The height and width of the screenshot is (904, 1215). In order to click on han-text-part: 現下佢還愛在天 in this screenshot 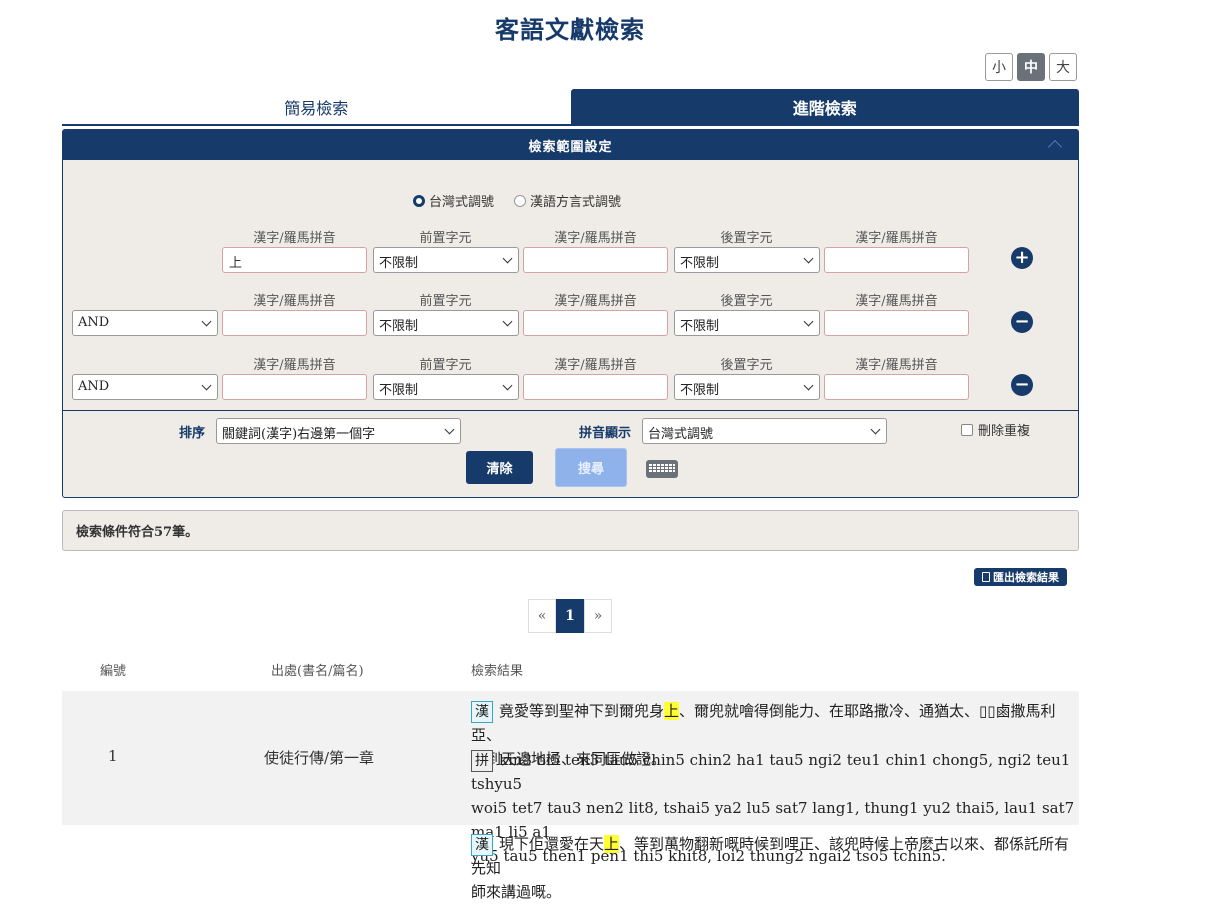, I will do `click(552, 844)`.